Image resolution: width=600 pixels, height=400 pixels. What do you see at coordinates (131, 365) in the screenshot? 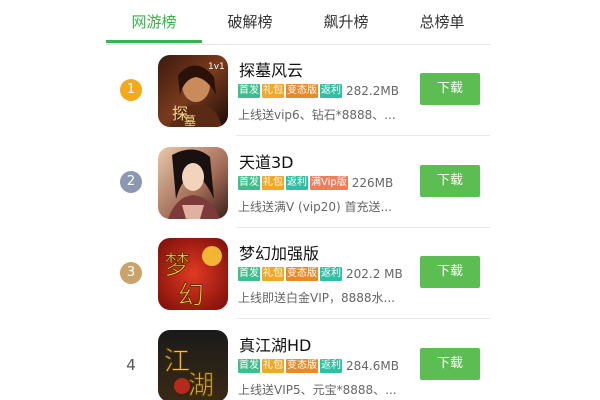
I see `rank-number: 4` at bounding box center [131, 365].